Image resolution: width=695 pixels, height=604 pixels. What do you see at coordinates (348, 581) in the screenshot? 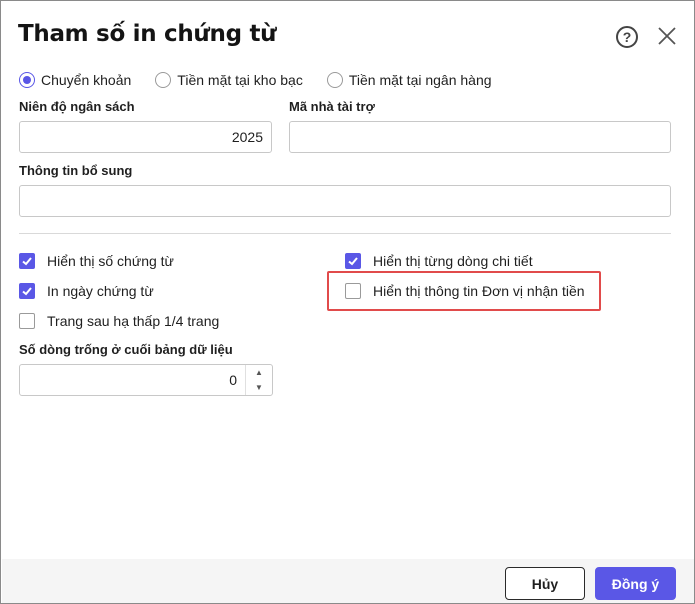
I see `dialog-footer` at bounding box center [348, 581].